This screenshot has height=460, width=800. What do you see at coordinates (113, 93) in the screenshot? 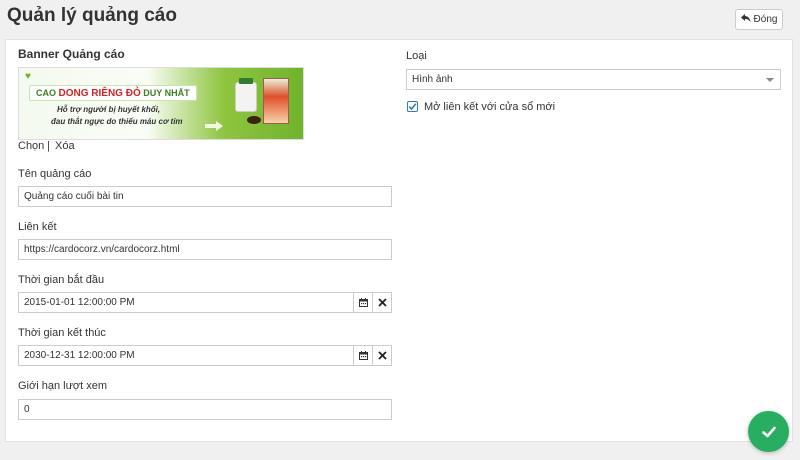
I see `banner-headline: CAO DONG RIÊNG ĐỎ DUY NHẤT` at bounding box center [113, 93].